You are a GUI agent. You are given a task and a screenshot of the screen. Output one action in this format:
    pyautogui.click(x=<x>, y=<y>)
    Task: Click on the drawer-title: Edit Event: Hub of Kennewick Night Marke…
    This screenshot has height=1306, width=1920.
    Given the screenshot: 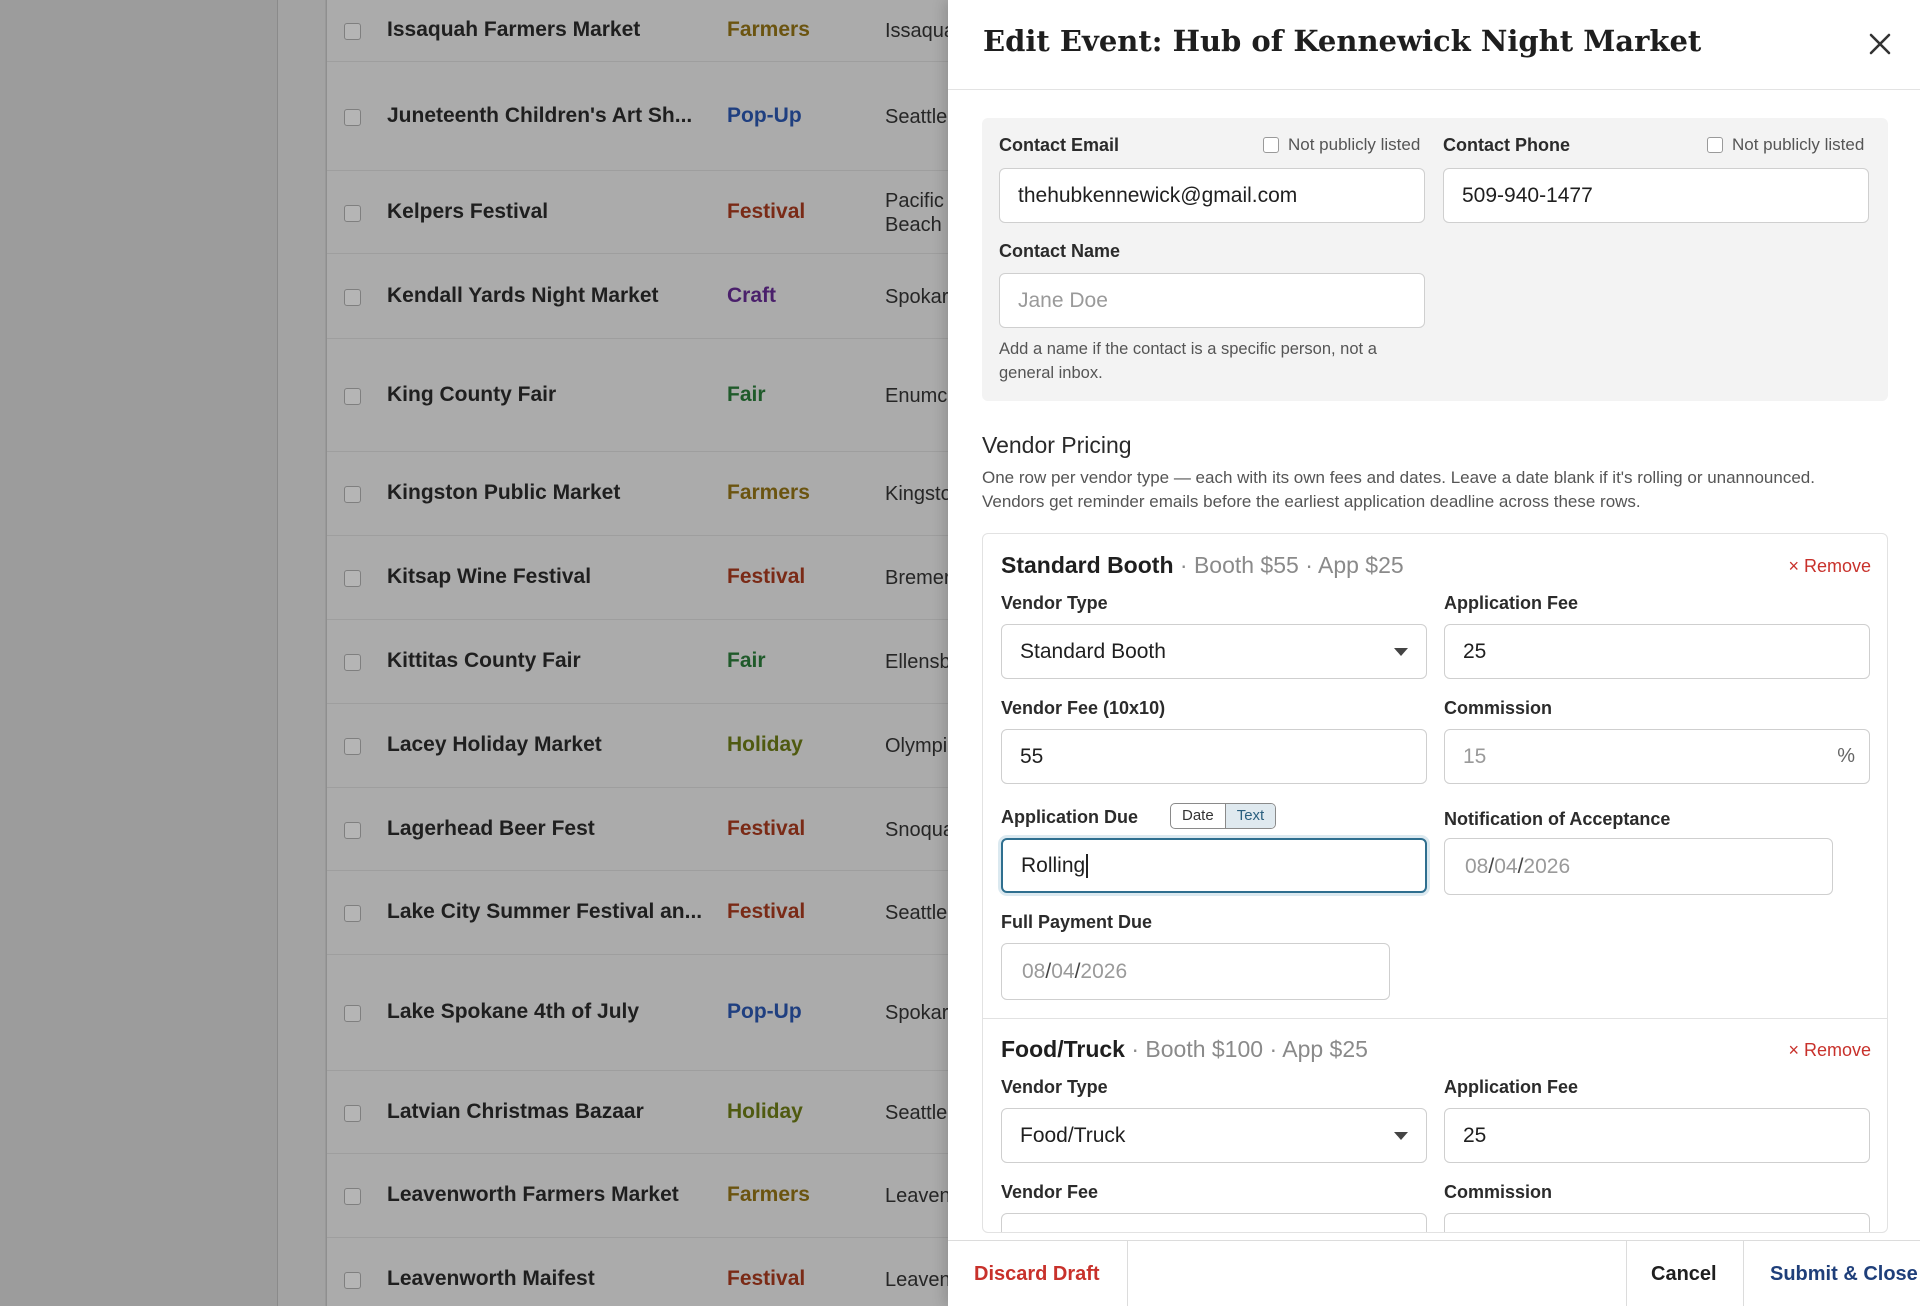 What is the action you would take?
    pyautogui.click(x=1342, y=41)
    